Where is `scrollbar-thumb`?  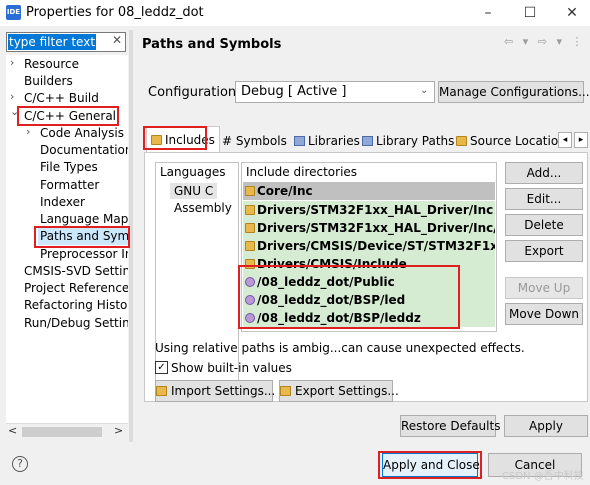 scrollbar-thumb is located at coordinates (62, 432).